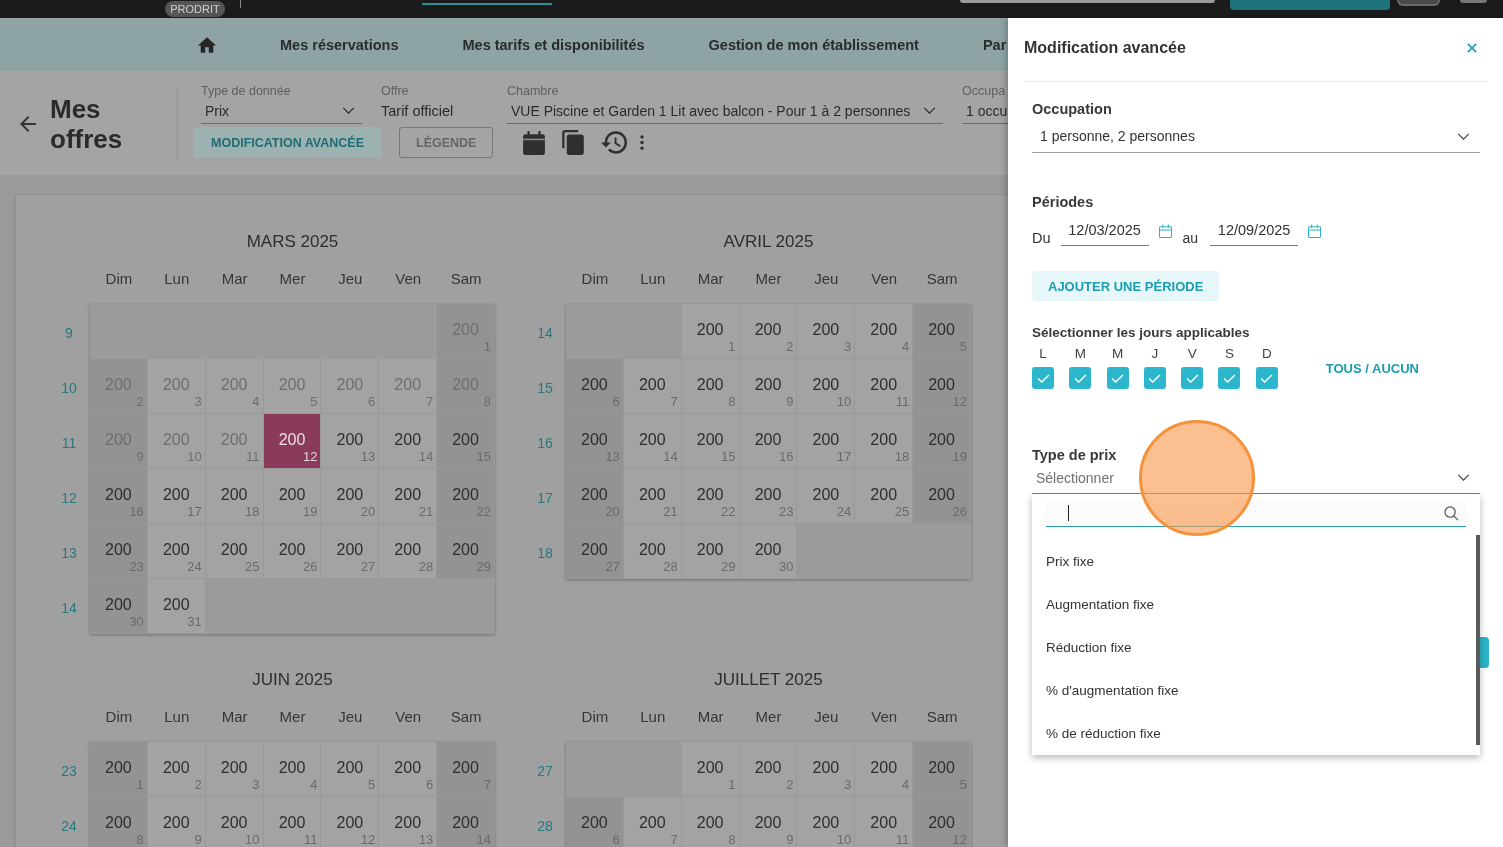 This screenshot has width=1503, height=847. What do you see at coordinates (350, 496) in the screenshot?
I see `day-cell: 200 20` at bounding box center [350, 496].